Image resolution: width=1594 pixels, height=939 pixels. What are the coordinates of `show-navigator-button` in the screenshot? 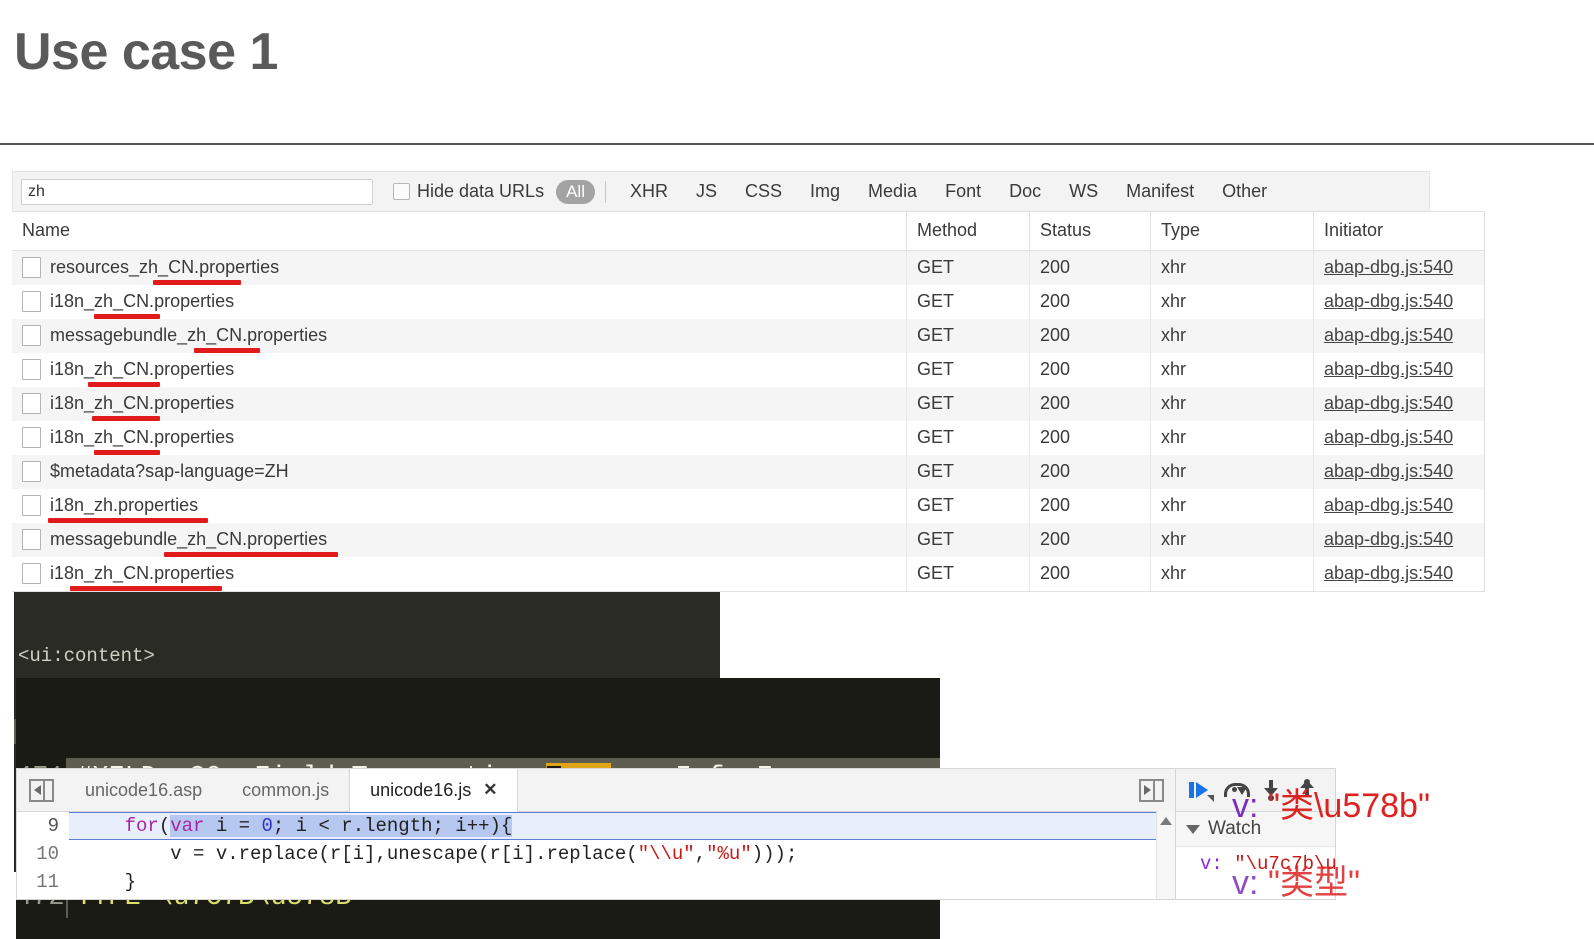 It's located at (41, 790).